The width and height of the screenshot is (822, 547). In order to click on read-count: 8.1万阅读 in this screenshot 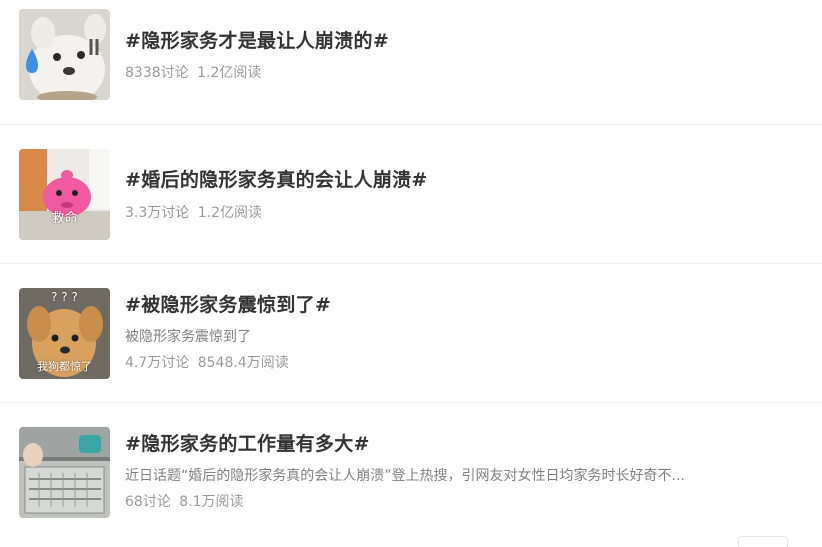, I will do `click(211, 502)`.